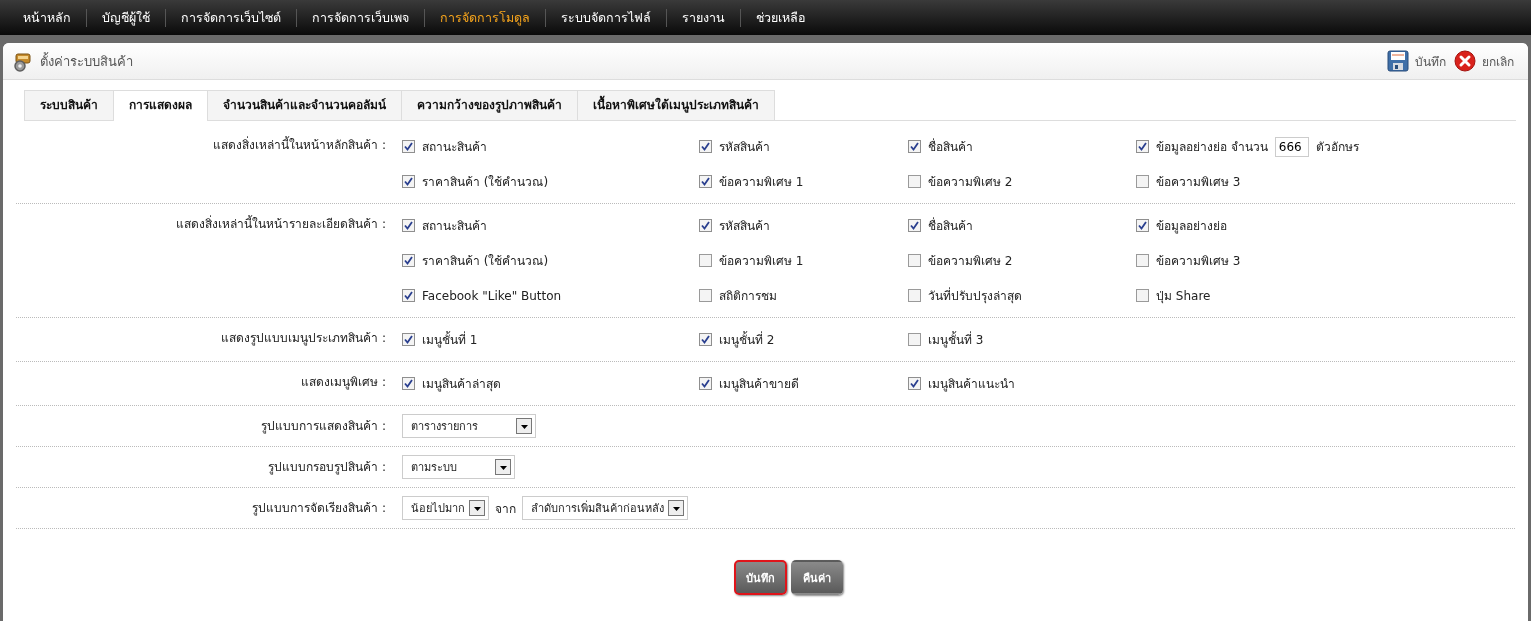 The height and width of the screenshot is (621, 1531). Describe the element at coordinates (605, 508) in the screenshot. I see `dropdown: ลำดับการเพิ่มสินค้าก่อนหลัง` at that location.